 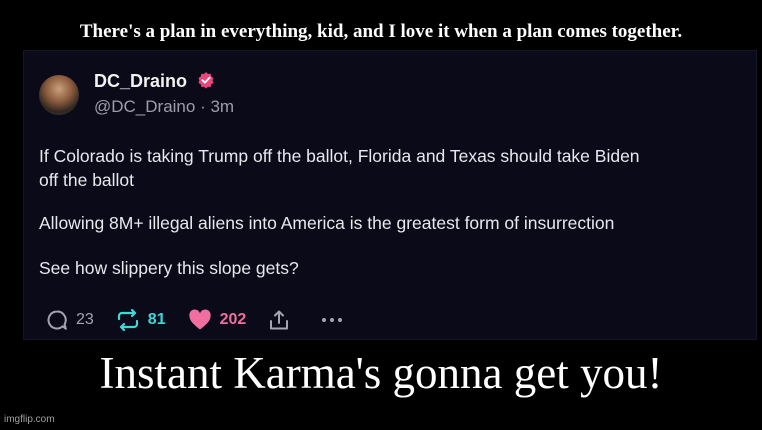 I want to click on more-icon, so click(x=332, y=320).